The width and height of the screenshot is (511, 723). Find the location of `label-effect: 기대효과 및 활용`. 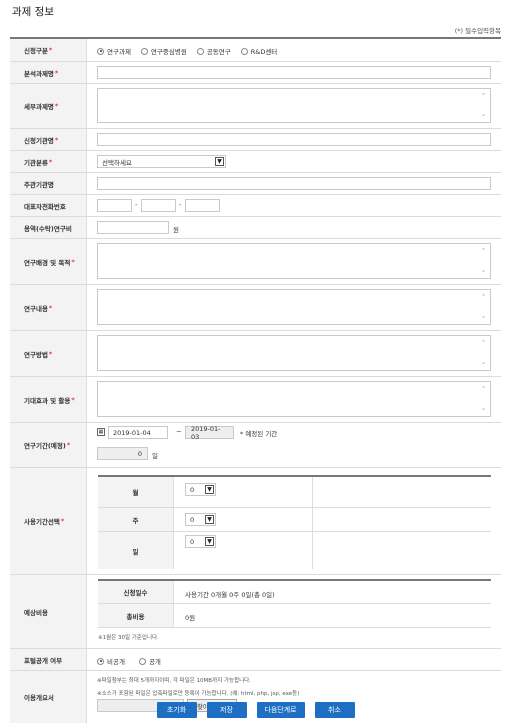

label-effect: 기대효과 및 활용 is located at coordinates (47, 400).